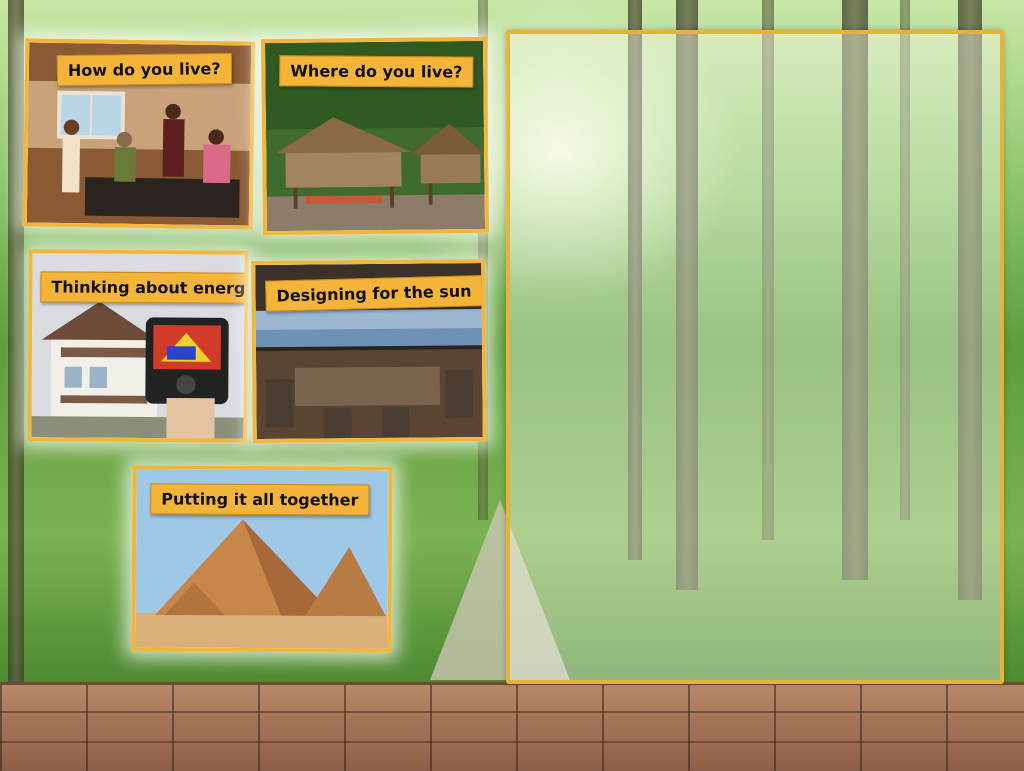  What do you see at coordinates (376, 71) in the screenshot?
I see `card-label: Where do you live?` at bounding box center [376, 71].